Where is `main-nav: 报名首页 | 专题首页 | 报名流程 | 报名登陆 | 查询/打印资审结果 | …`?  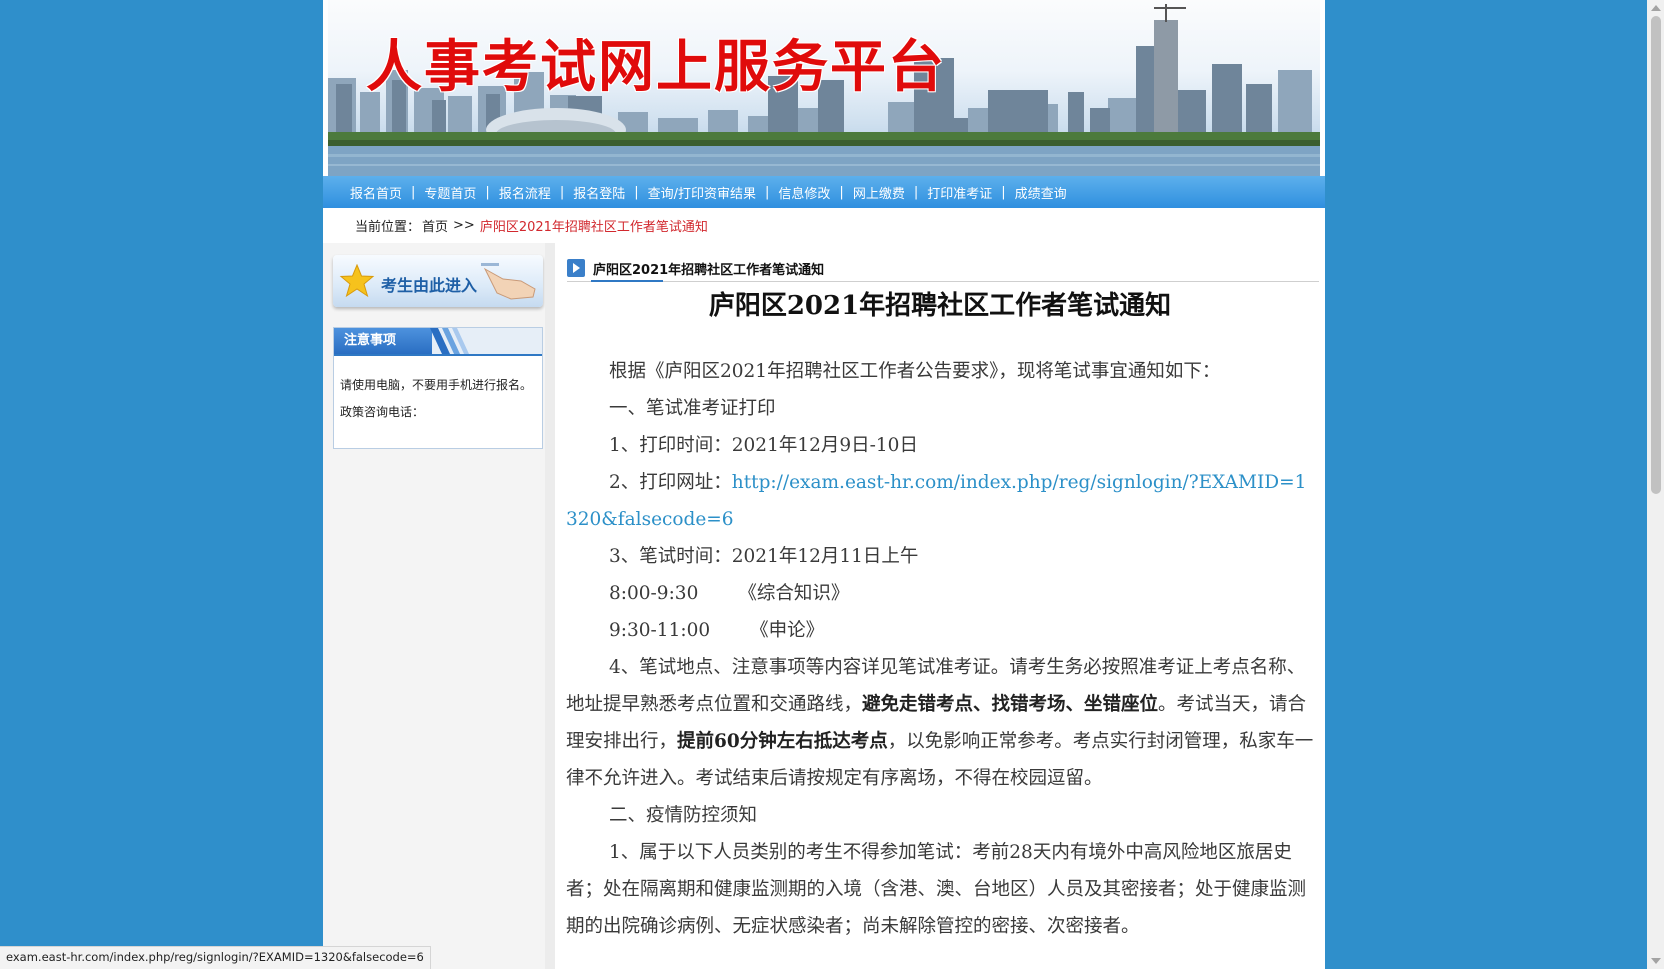
main-nav: 报名首页 | 专题首页 | 报名流程 | 报名登陆 | 查询/打印资审结果 | … is located at coordinates (824, 192).